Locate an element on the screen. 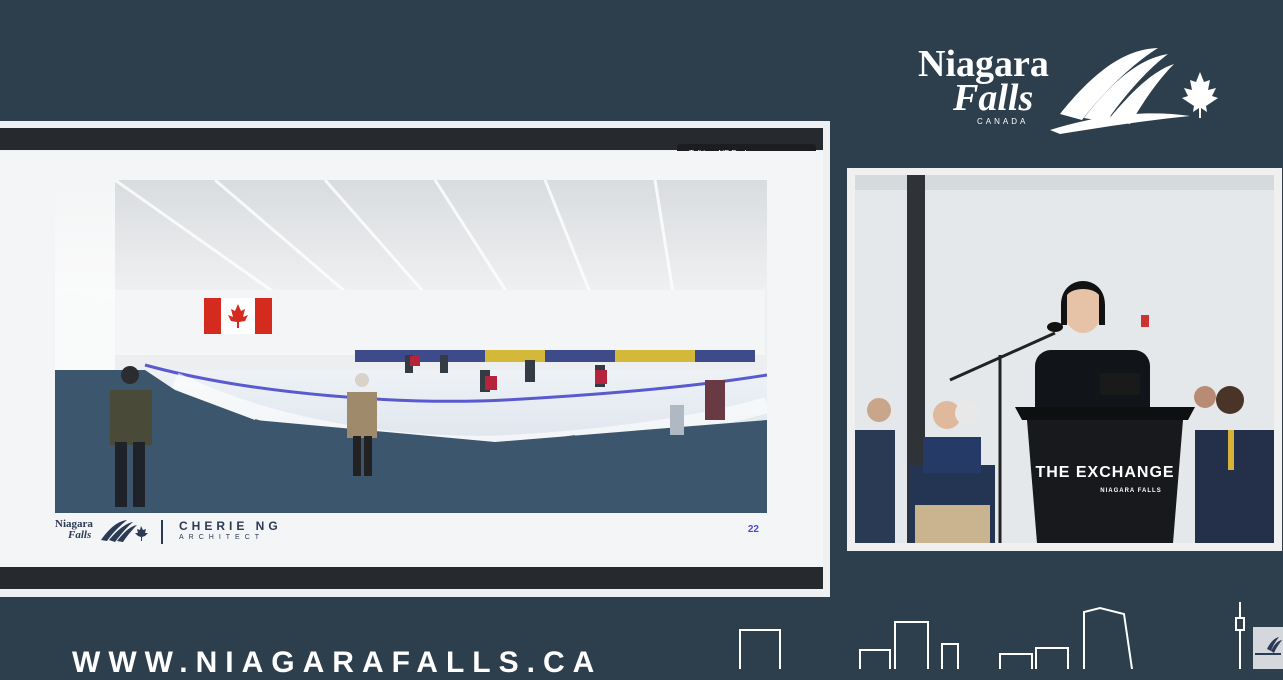  microphone-icon is located at coordinates (1055, 327).